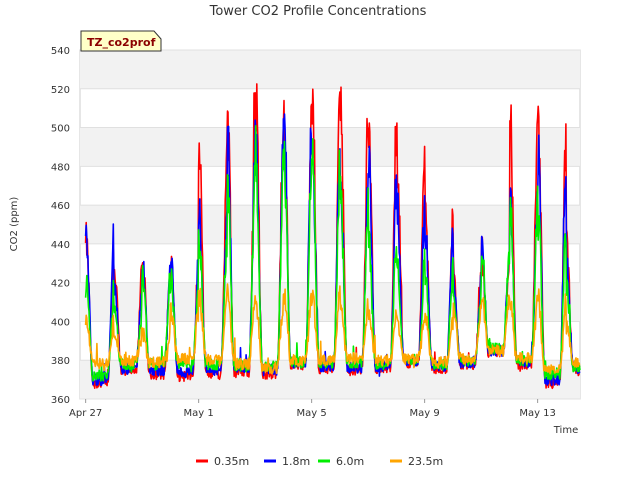 The width and height of the screenshot is (640, 480). What do you see at coordinates (565, 430) in the screenshot?
I see `x-axis-label: Time` at bounding box center [565, 430].